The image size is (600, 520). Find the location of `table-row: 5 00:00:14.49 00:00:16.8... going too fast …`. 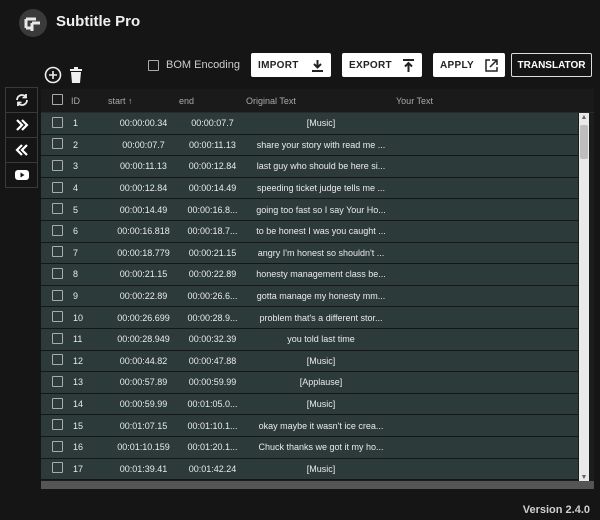

table-row: 5 00:00:14.49 00:00:16.8... going too fast … is located at coordinates (309, 210).